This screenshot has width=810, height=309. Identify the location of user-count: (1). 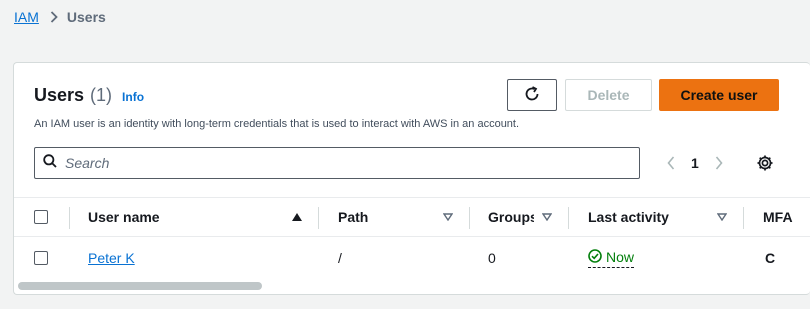
(101, 95).